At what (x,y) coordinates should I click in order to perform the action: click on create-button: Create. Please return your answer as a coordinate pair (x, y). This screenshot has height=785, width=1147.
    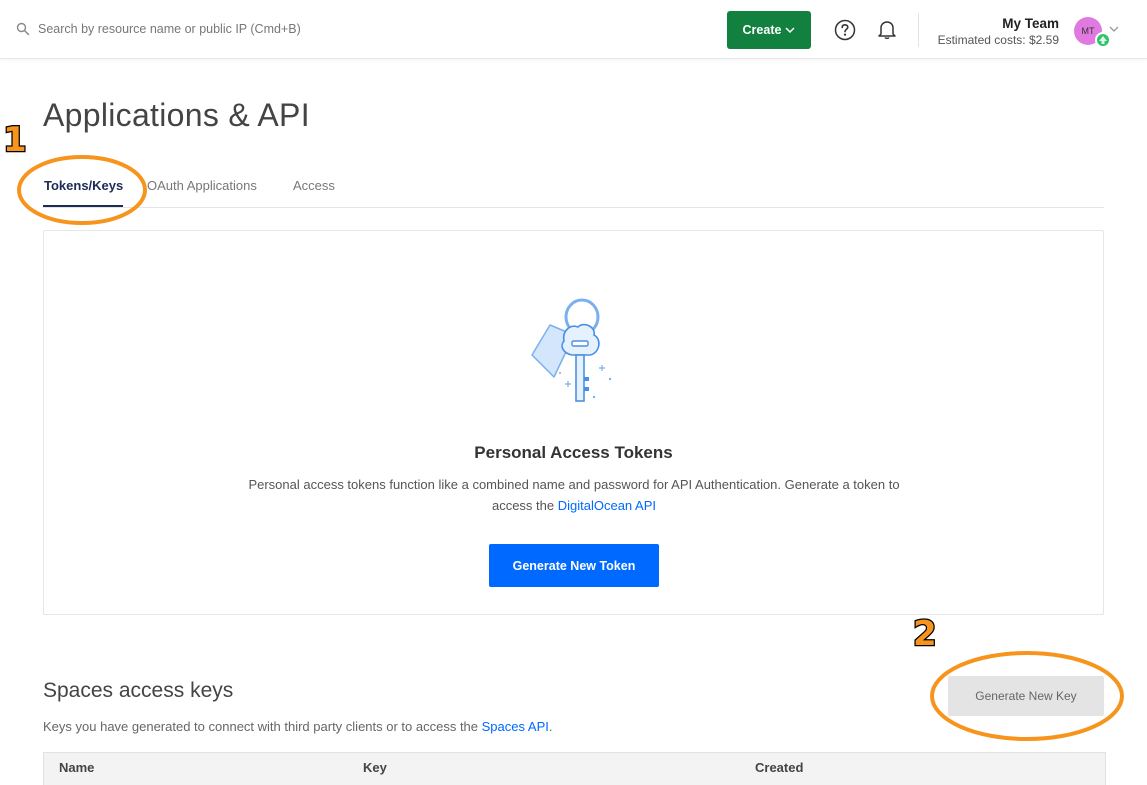
    Looking at the image, I should click on (769, 30).